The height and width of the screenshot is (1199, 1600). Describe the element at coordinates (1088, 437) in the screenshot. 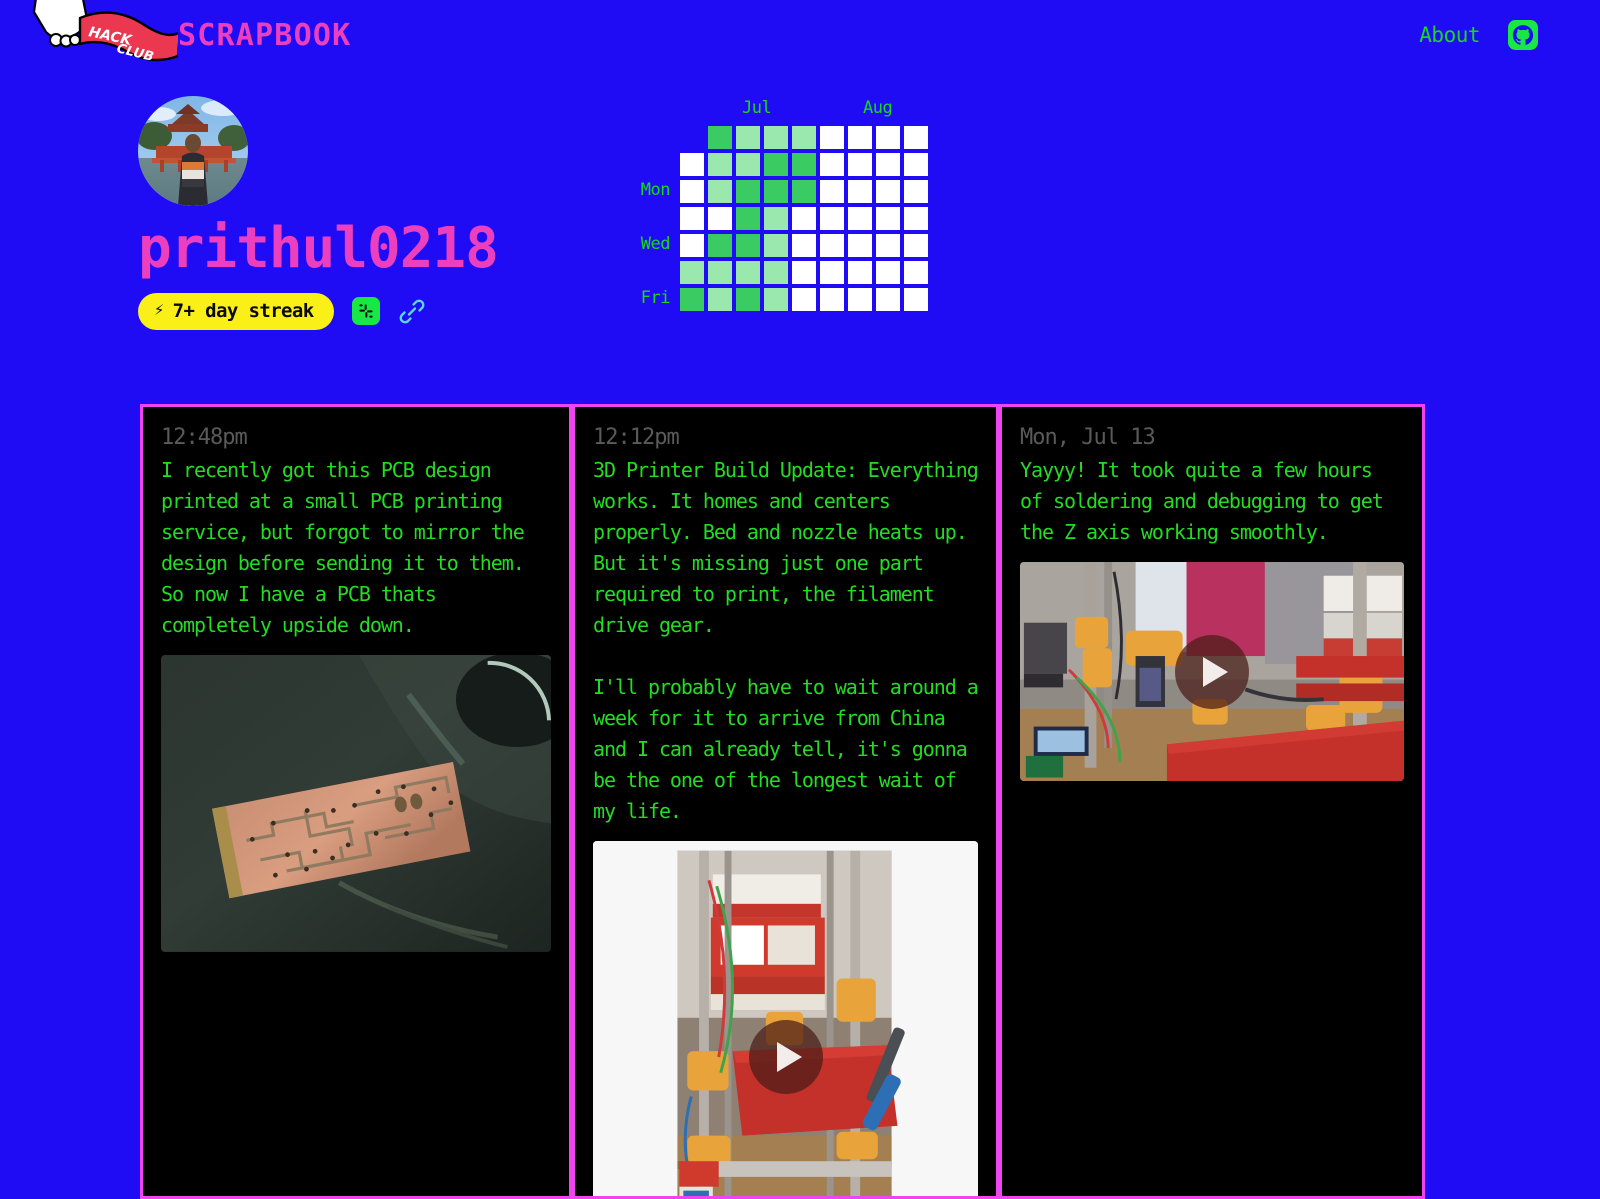

I see `post-timestamp: Mon, Jul 13` at that location.